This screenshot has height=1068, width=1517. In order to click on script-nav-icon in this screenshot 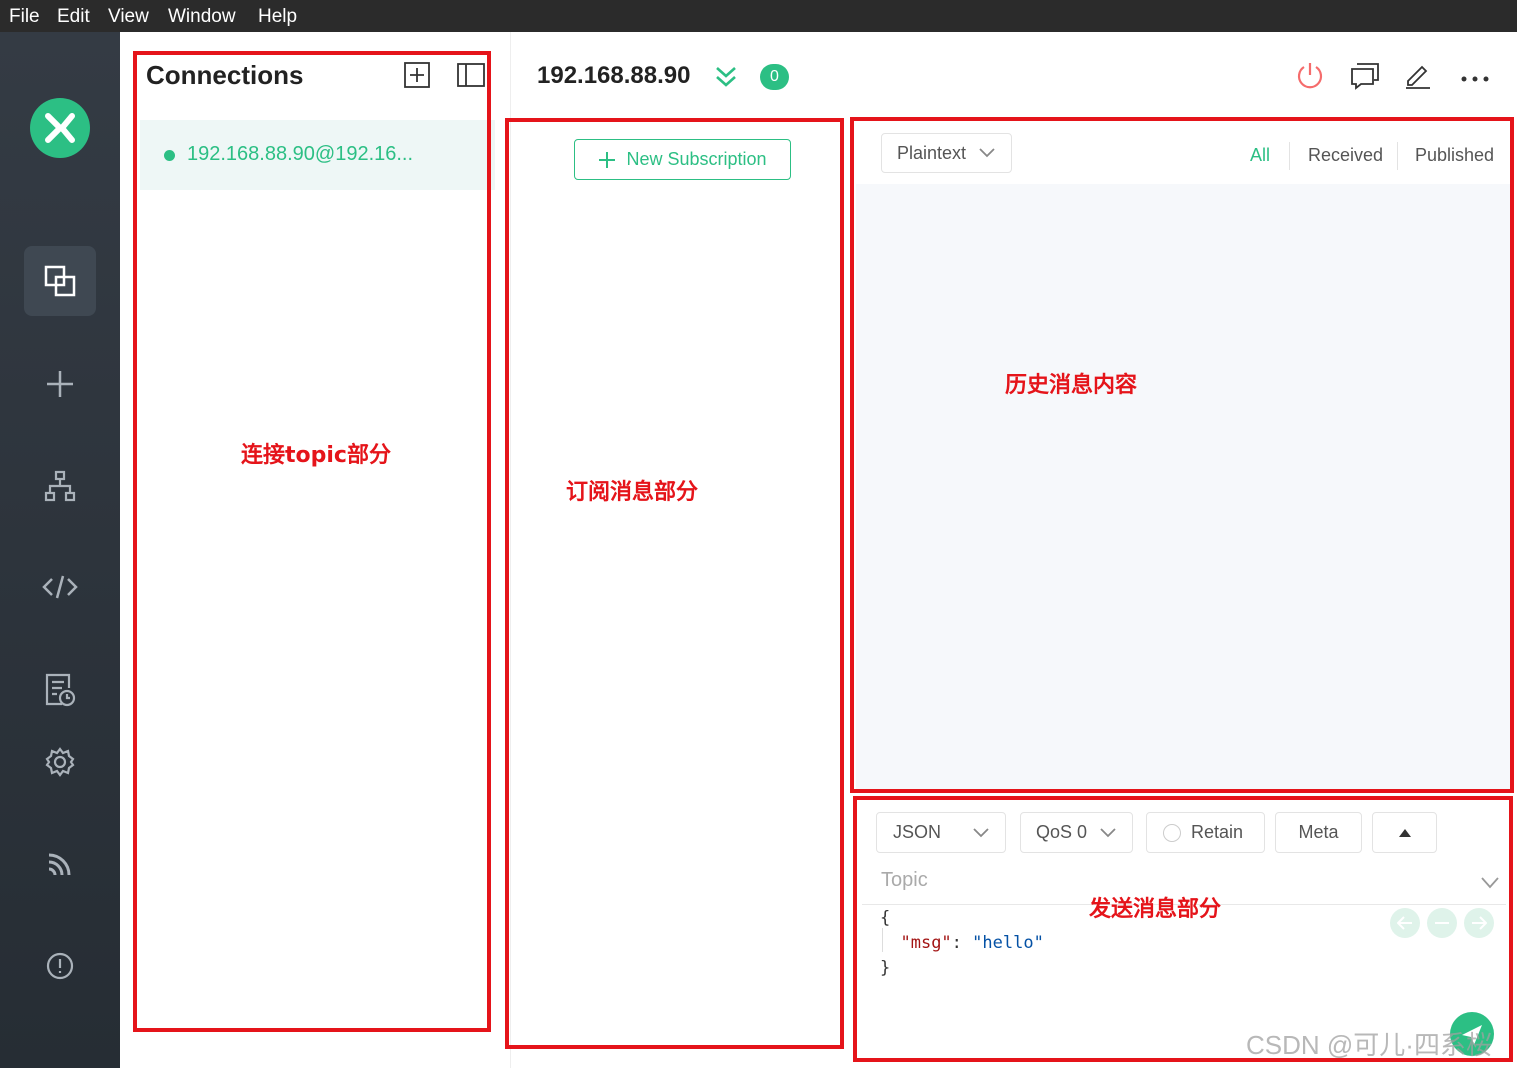, I will do `click(60, 587)`.